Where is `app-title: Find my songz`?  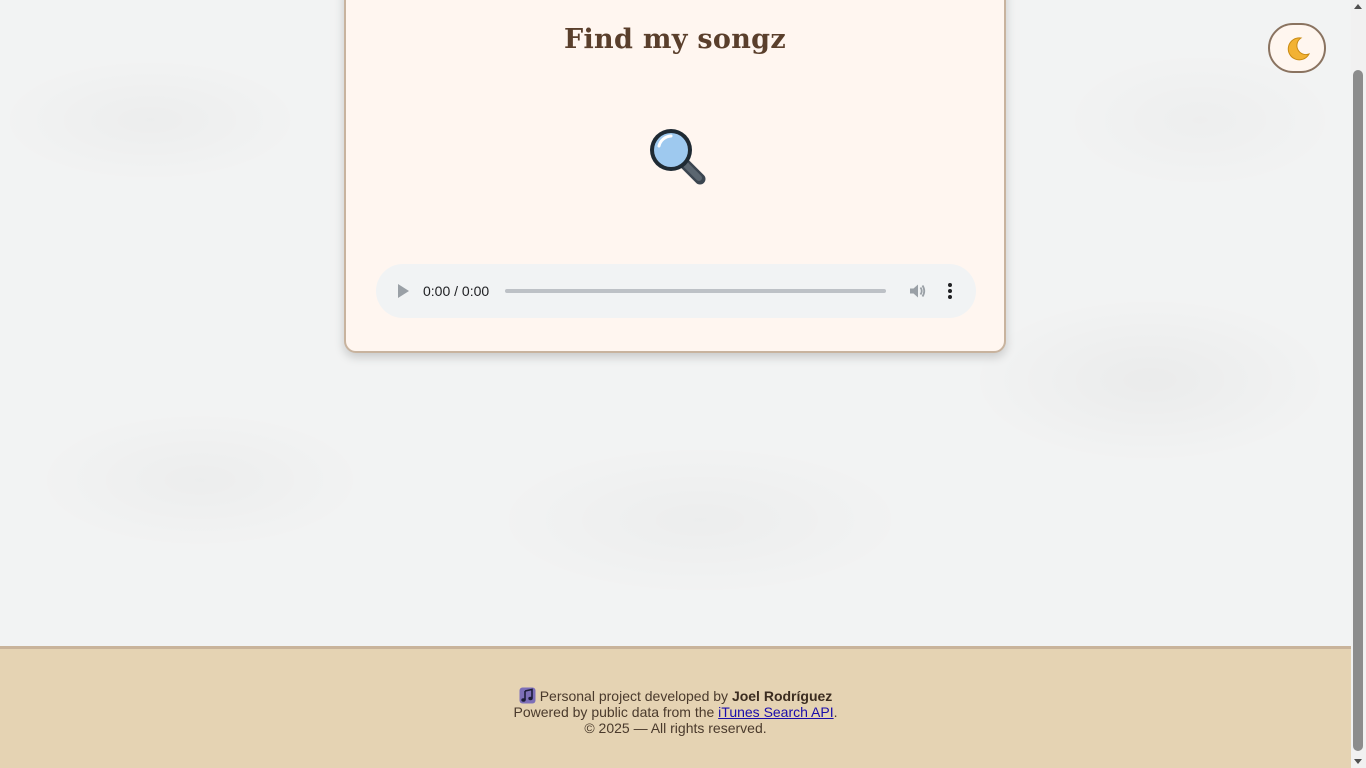 app-title: Find my songz is located at coordinates (675, 39).